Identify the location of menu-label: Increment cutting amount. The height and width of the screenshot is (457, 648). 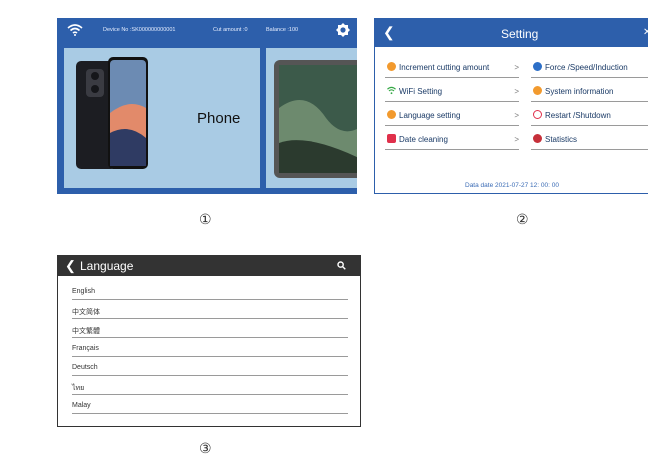
(444, 67).